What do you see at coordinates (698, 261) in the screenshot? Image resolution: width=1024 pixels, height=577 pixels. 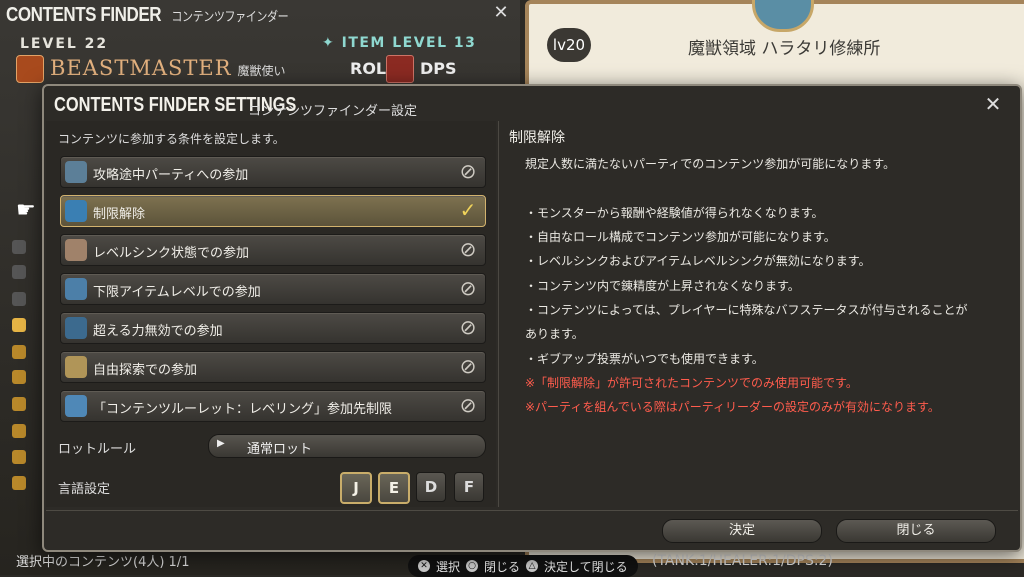 I see `description-line: ・レベルシンクおよびアイテムレベルシンクが無効になります。` at bounding box center [698, 261].